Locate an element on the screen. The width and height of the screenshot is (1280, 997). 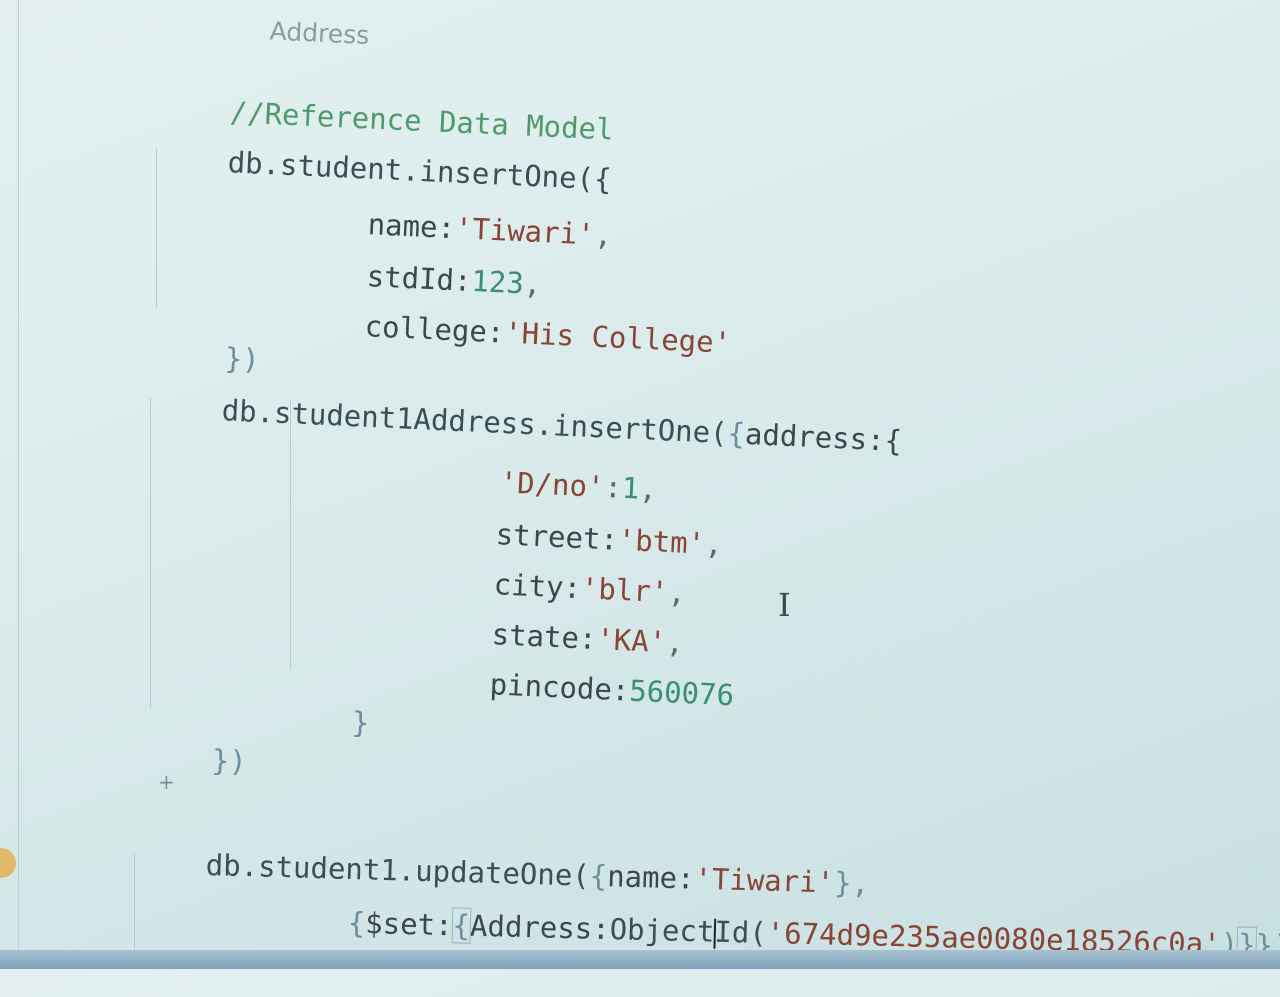
insert2-open-brace: { is located at coordinates (736, 433).